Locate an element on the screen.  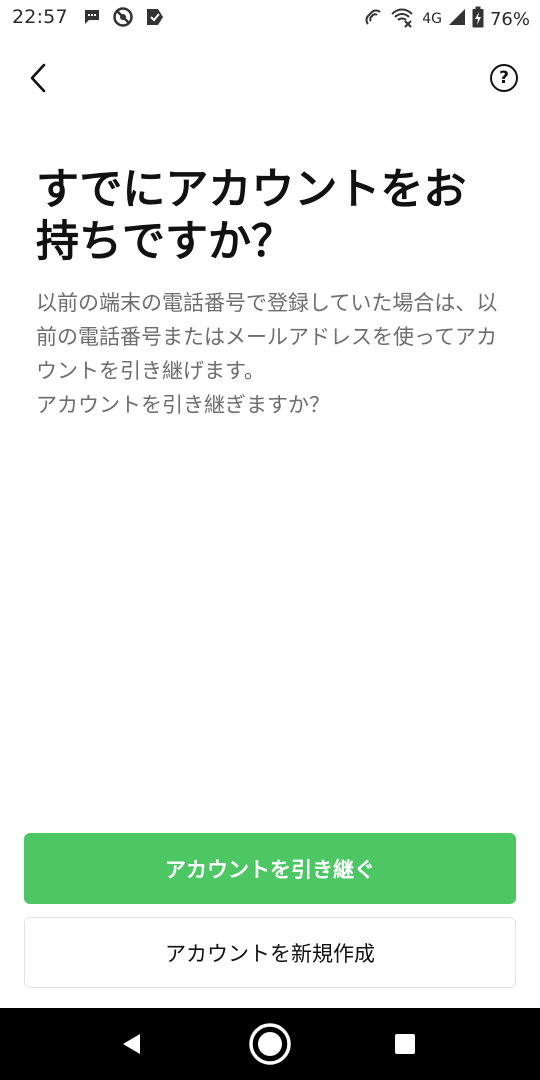
header: ? is located at coordinates (270, 78).